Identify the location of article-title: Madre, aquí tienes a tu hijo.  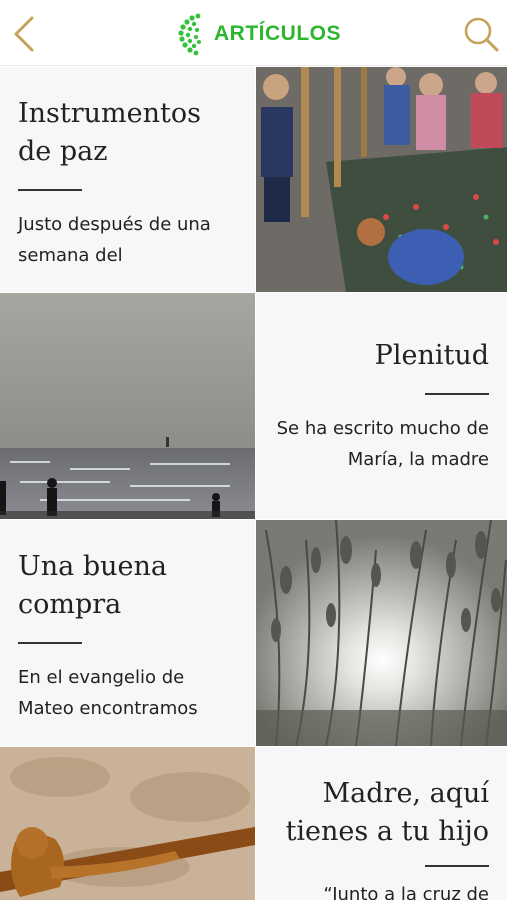
(387, 812).